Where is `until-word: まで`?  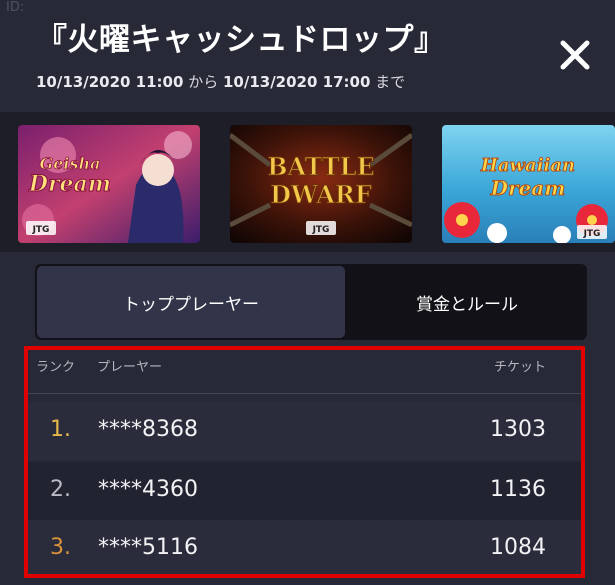
until-word: まで is located at coordinates (388, 82).